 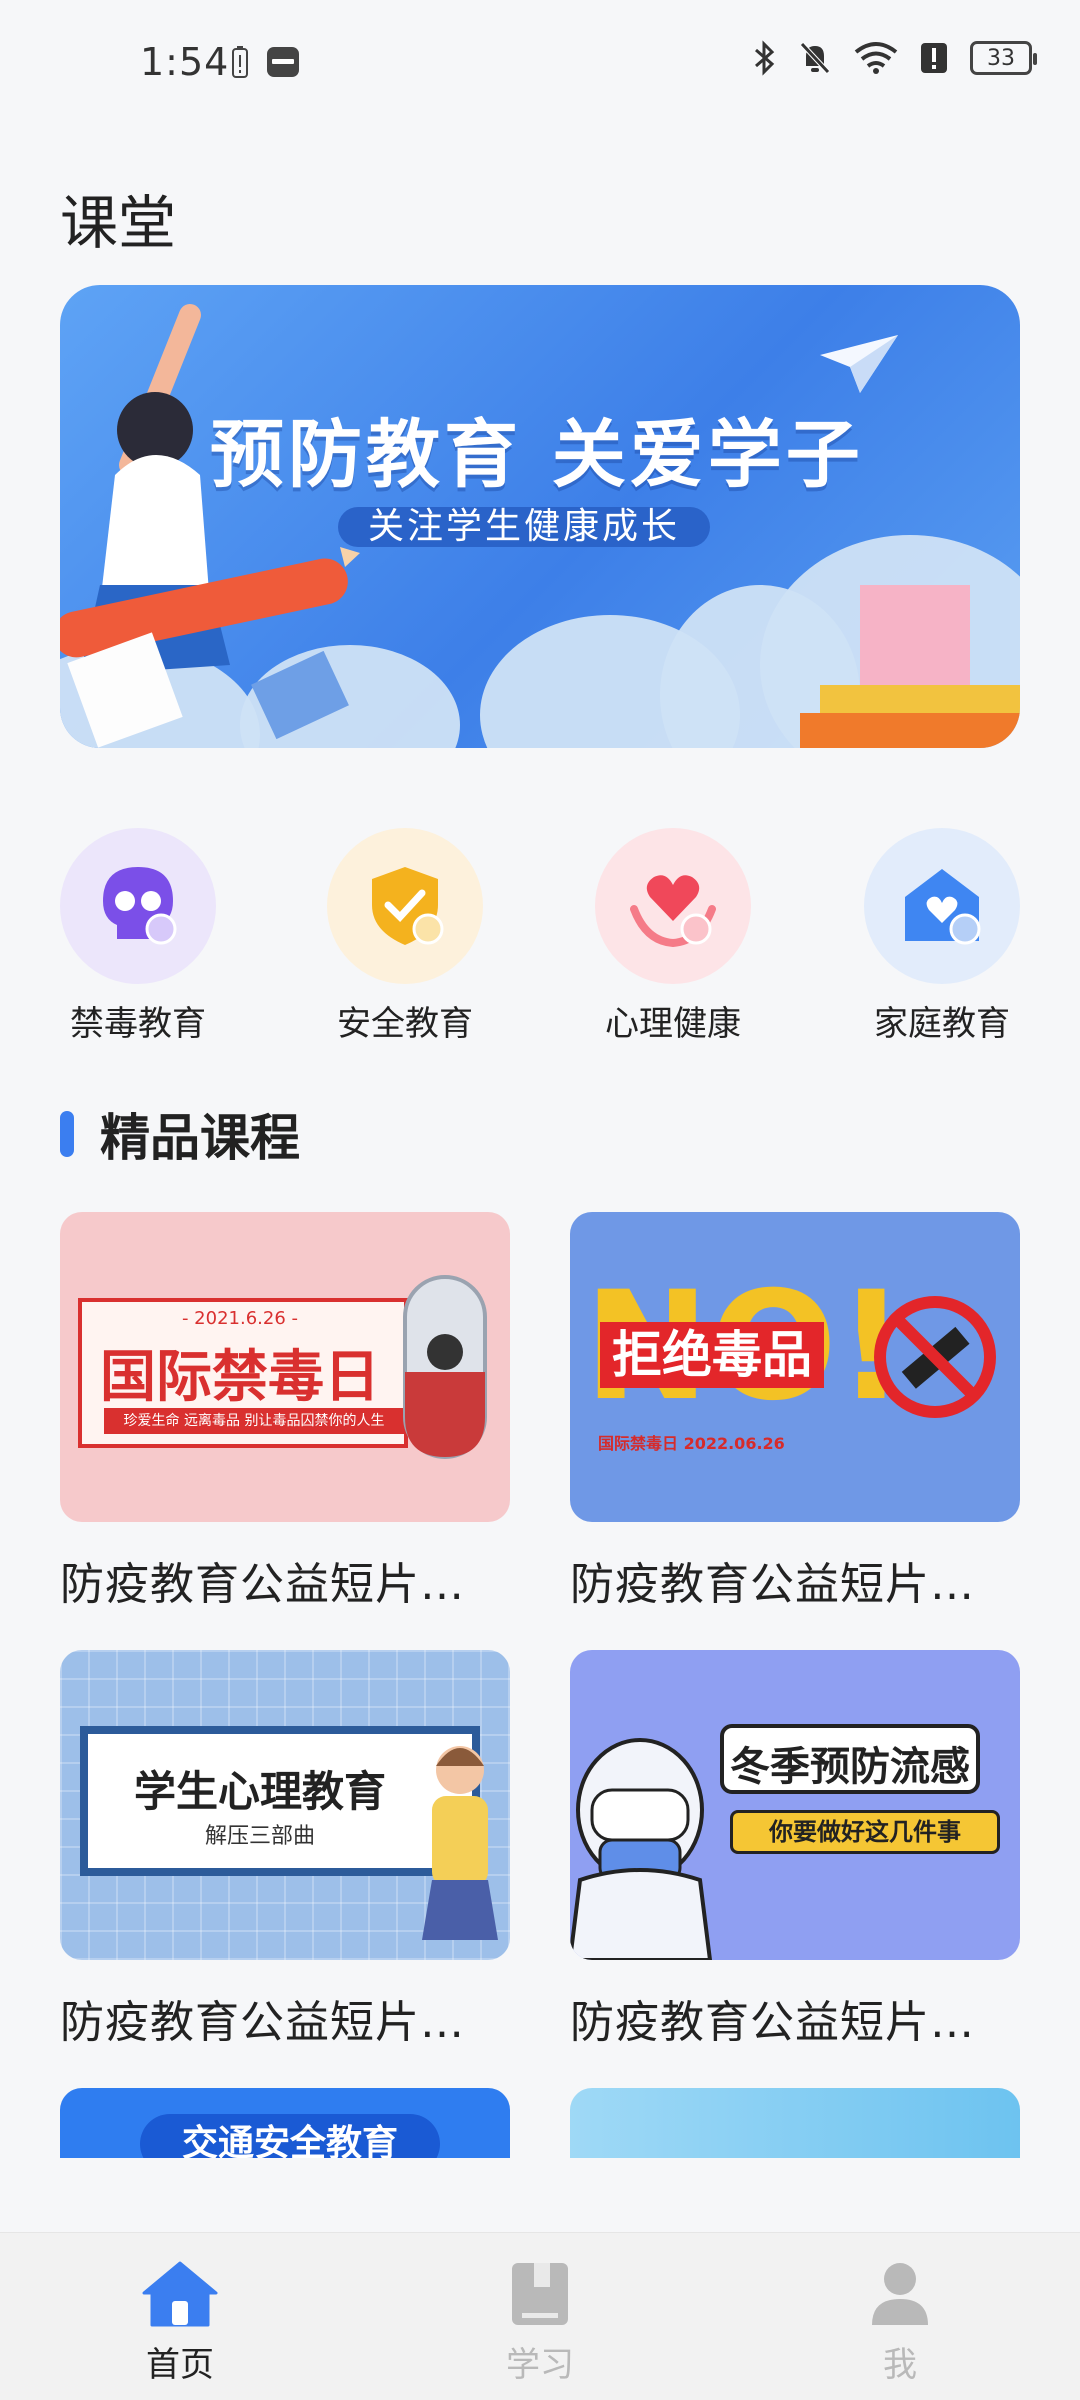 What do you see at coordinates (1001, 58) in the screenshot?
I see `battery-level: 33` at bounding box center [1001, 58].